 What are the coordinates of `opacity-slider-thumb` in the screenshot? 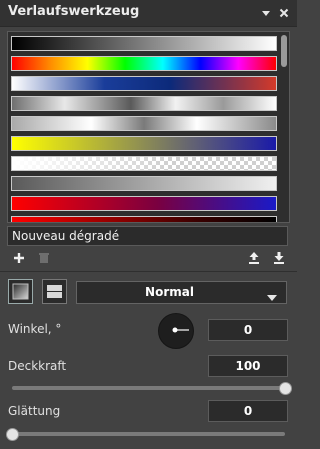 It's located at (285, 388).